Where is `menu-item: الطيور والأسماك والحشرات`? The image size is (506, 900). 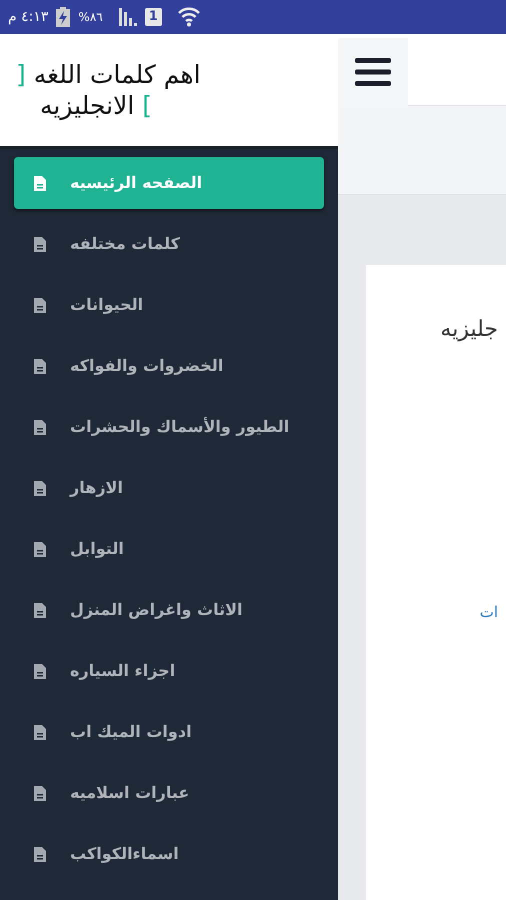 menu-item: الطيور والأسماك والحشرات is located at coordinates (169, 427).